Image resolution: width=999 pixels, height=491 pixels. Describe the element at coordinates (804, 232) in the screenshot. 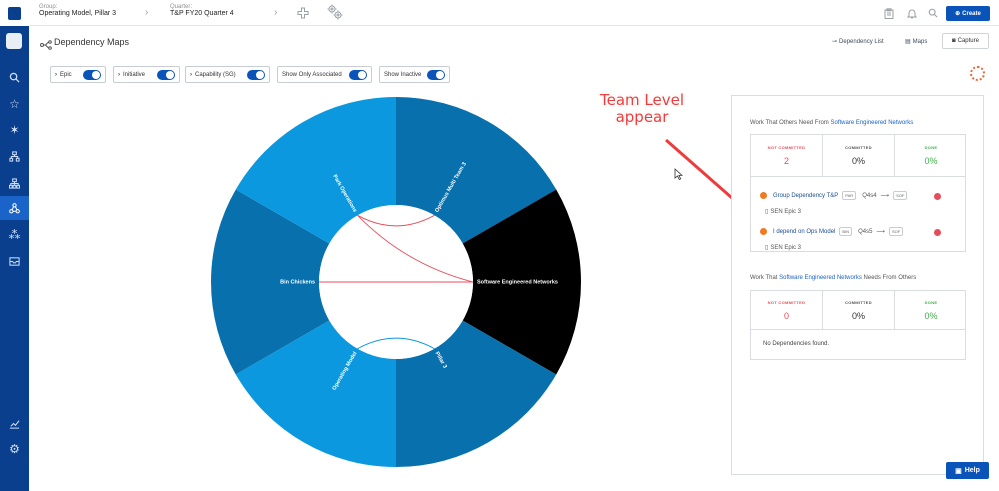

I see `dependency-title: I depend on Ops Model` at that location.